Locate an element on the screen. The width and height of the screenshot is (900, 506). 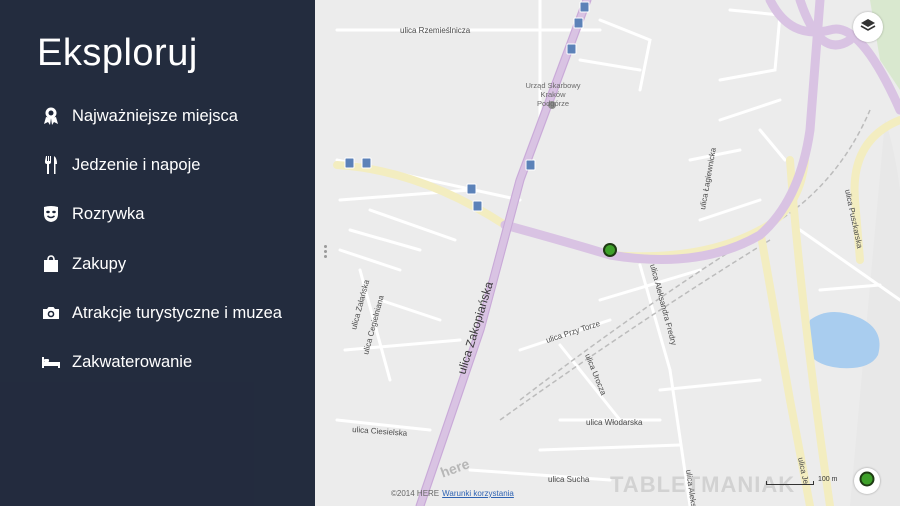
menu-item-label: Rozrywka is located at coordinates (108, 213).